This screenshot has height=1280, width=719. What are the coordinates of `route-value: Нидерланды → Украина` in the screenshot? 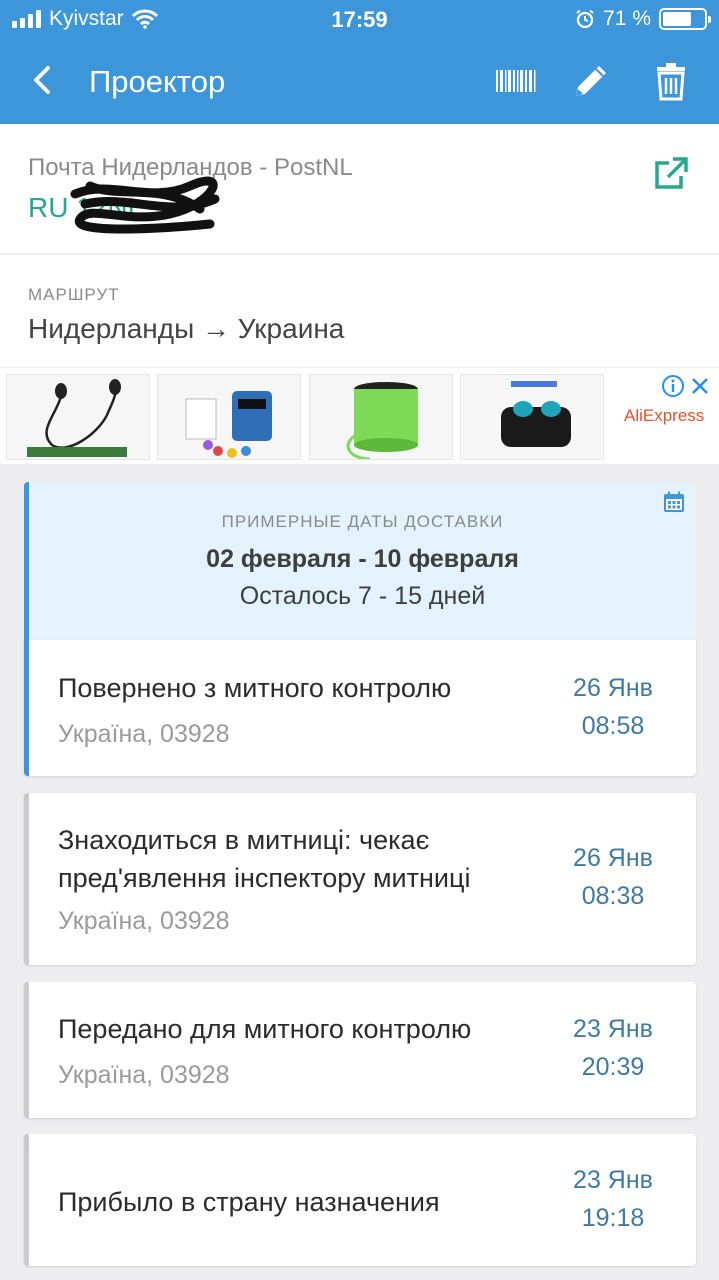 It's located at (186, 328).